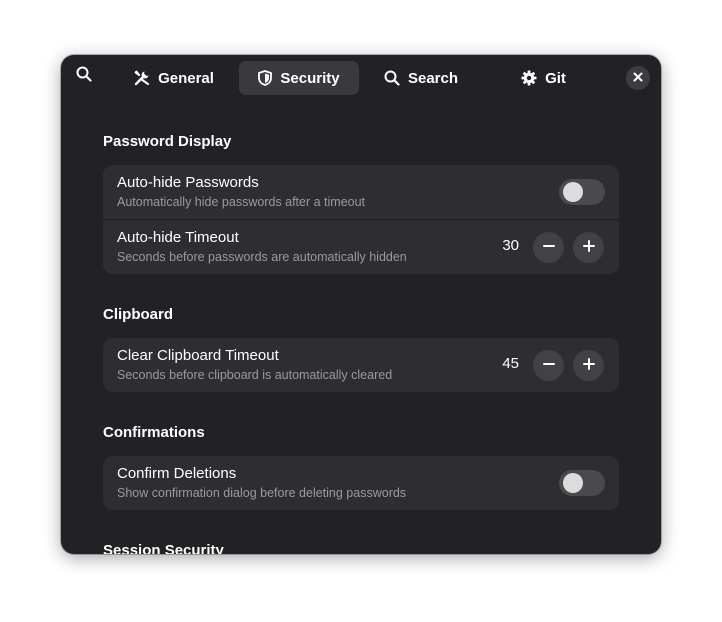  What do you see at coordinates (186, 78) in the screenshot?
I see `tab-label: General` at bounding box center [186, 78].